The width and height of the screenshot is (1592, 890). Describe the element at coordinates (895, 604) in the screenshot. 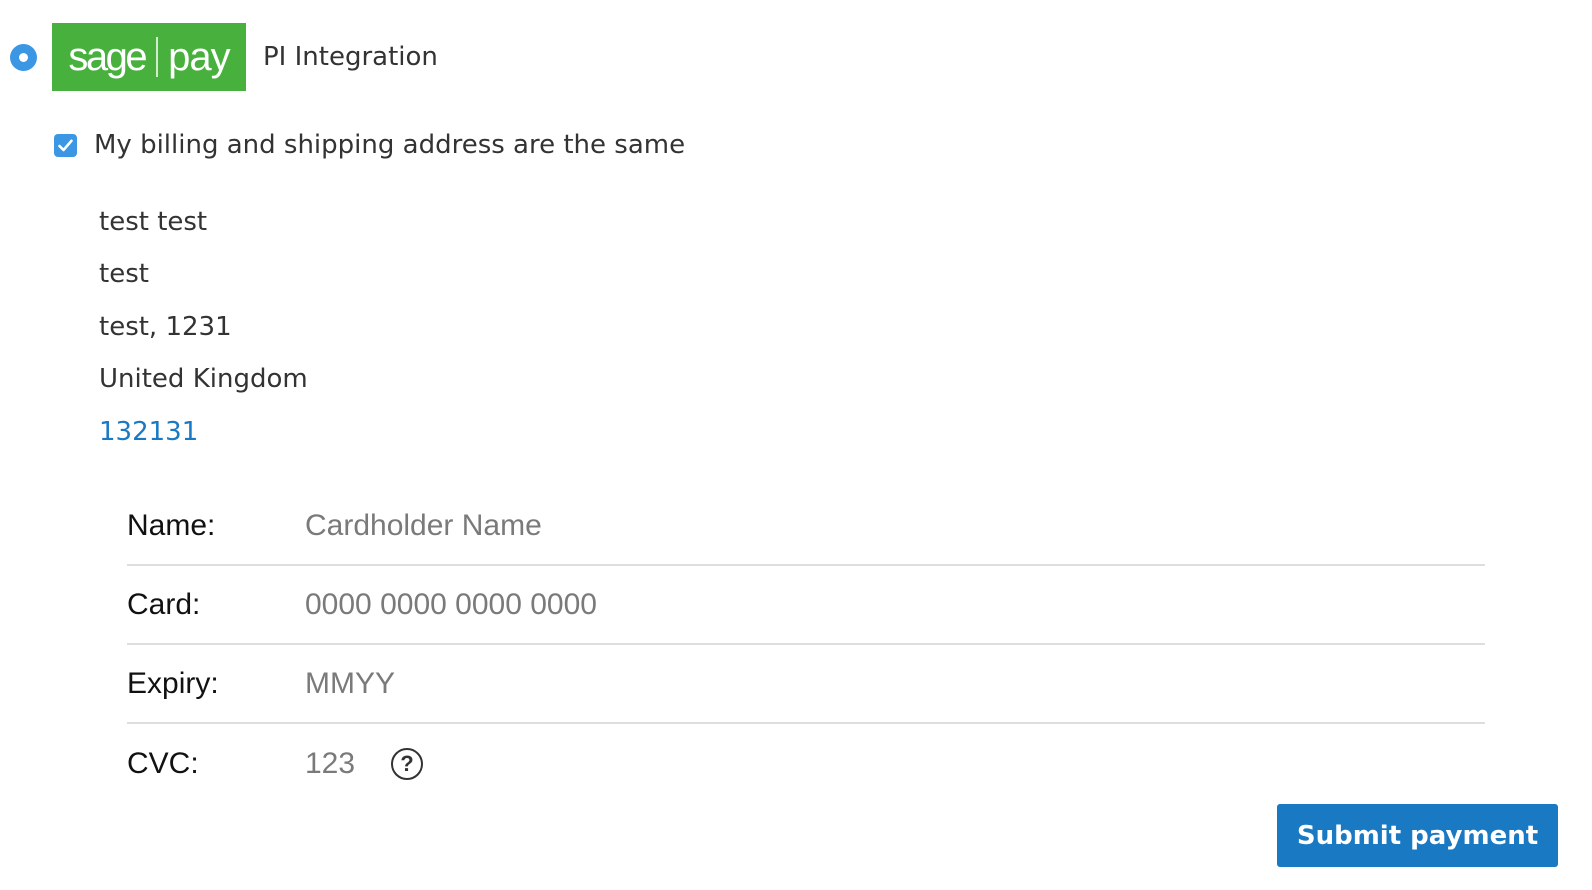

I see `card-number-input` at that location.